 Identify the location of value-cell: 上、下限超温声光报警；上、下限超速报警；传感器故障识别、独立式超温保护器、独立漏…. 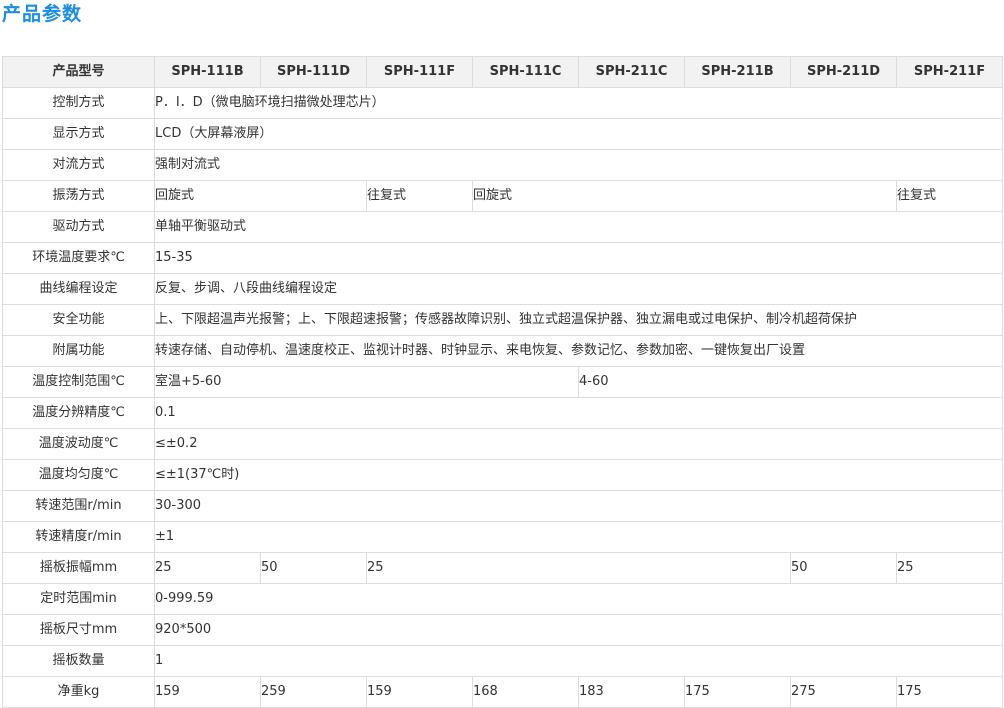
(578, 320).